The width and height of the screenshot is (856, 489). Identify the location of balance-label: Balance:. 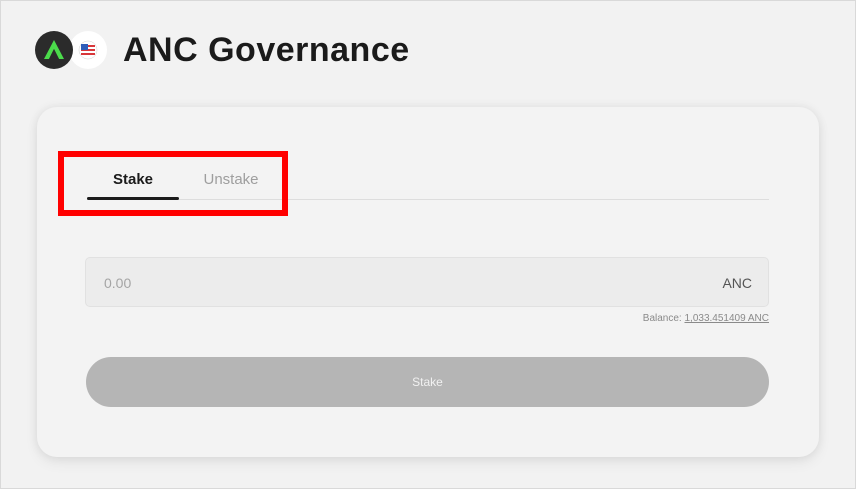
(662, 318).